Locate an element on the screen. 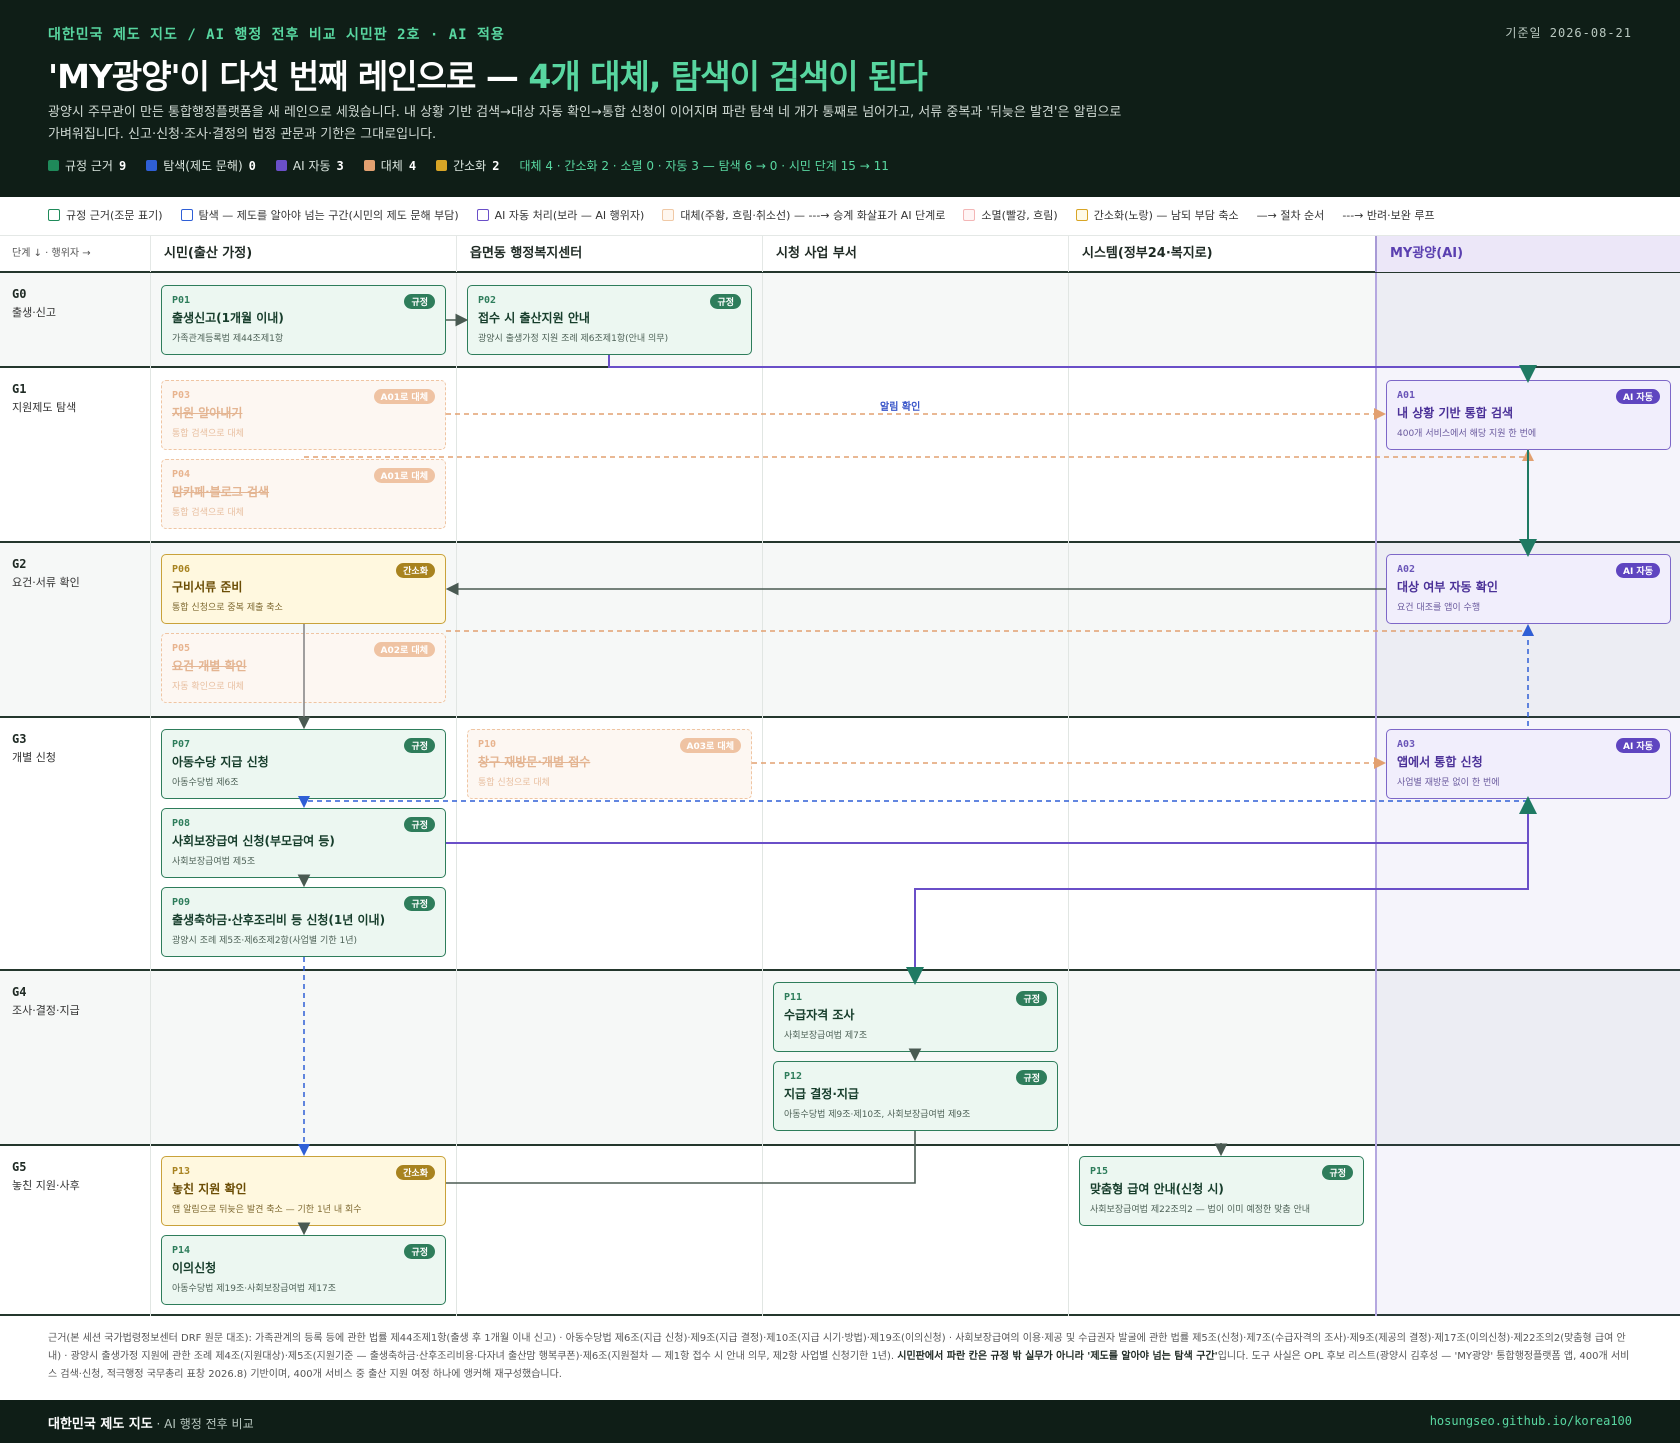 This screenshot has height=1443, width=1680. page-title: 'MY광양'이 다섯 번째 레인으로 — 4개 대체, 탐색이 검색이 된다 is located at coordinates (488, 74).